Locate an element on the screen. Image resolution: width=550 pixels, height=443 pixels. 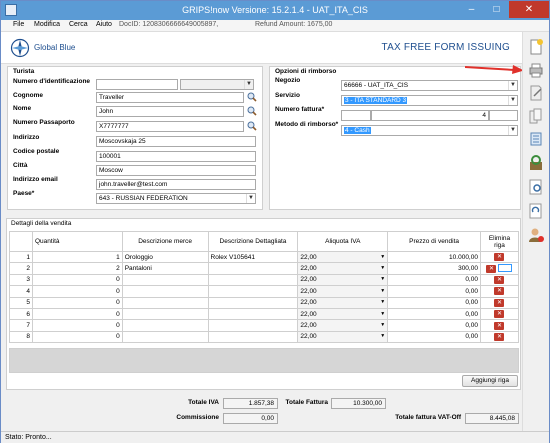
table-row: 7 0 22,00 ▼ 0,00 ✕ is located at coordinates (264, 325).